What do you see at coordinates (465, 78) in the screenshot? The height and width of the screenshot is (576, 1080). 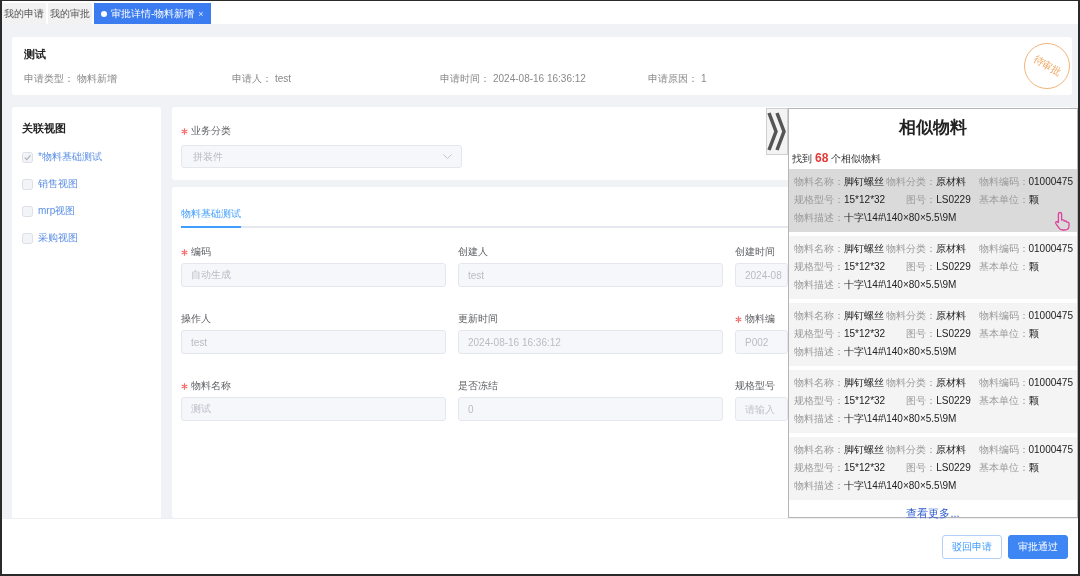 I see `info-label: 申请时间：` at bounding box center [465, 78].